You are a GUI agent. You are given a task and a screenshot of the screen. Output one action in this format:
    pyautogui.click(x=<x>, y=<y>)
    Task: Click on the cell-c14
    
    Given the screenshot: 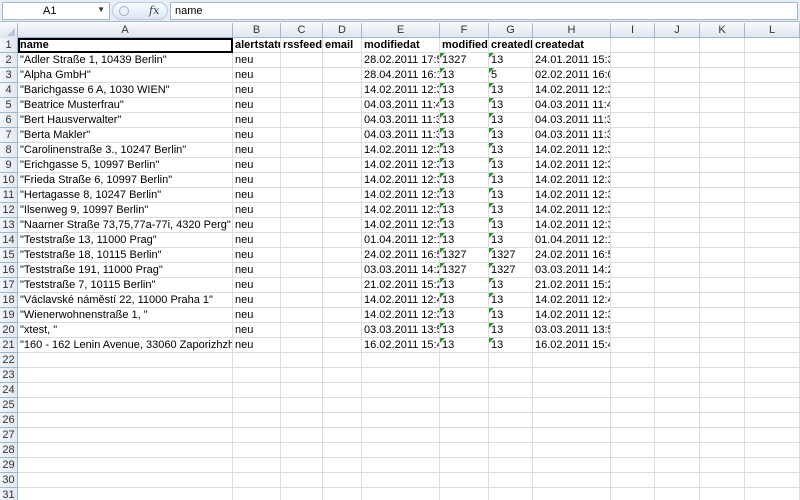 What is the action you would take?
    pyautogui.click(x=302, y=240)
    